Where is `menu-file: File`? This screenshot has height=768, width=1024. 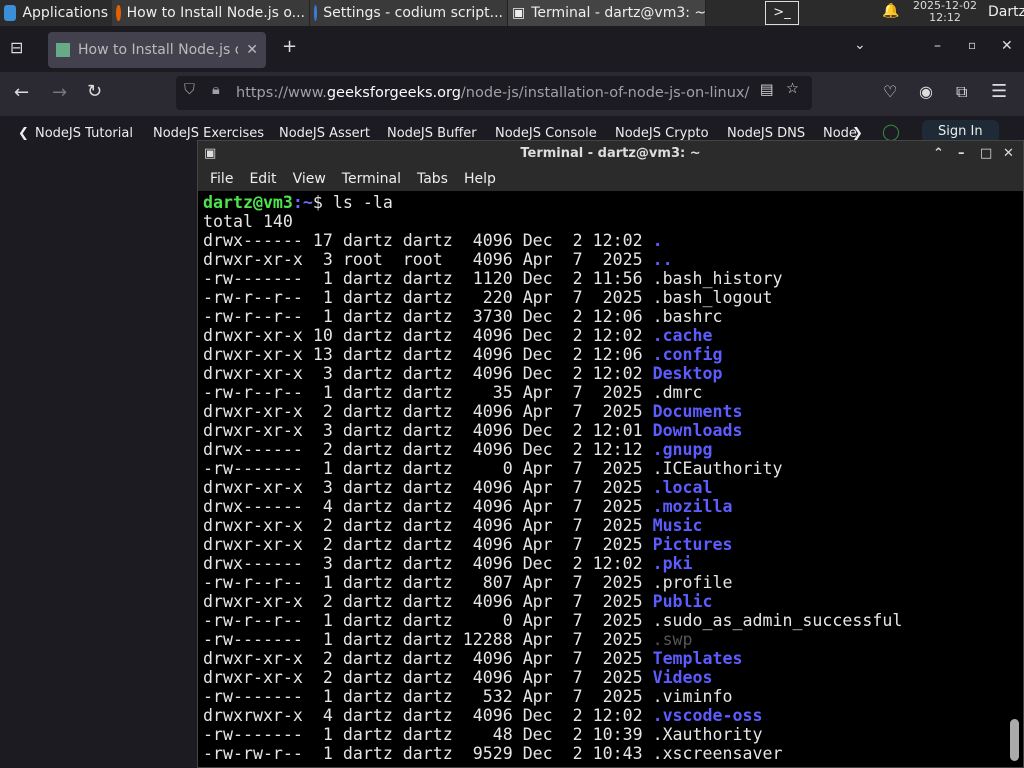
menu-file: File is located at coordinates (221, 179).